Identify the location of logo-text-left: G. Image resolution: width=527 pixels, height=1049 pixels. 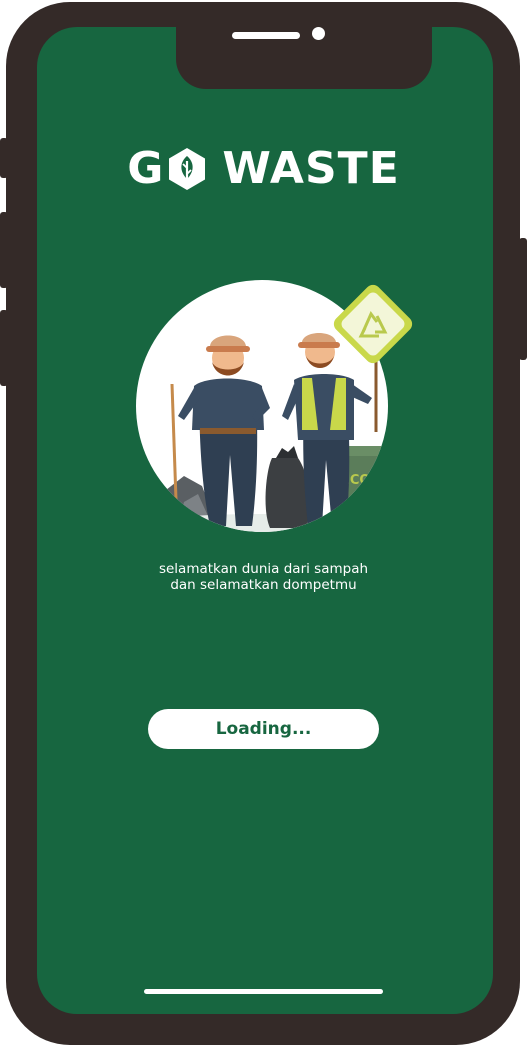
(146, 168).